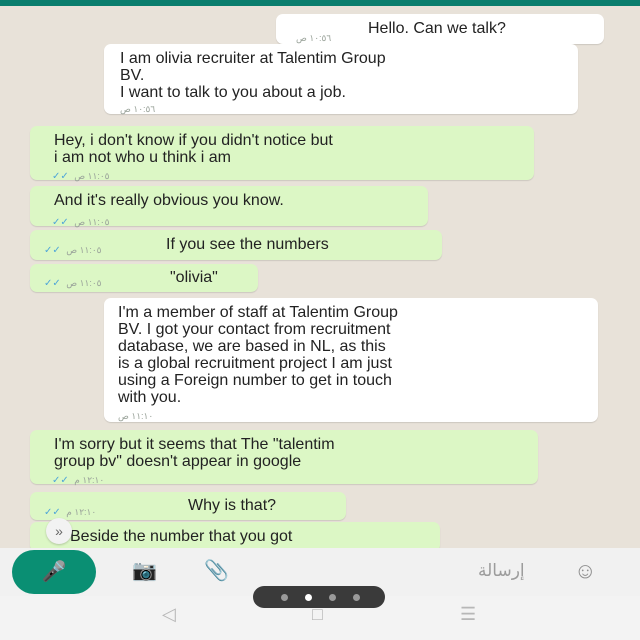 The width and height of the screenshot is (640, 640). I want to click on mic-icon: 🎤, so click(54, 572).